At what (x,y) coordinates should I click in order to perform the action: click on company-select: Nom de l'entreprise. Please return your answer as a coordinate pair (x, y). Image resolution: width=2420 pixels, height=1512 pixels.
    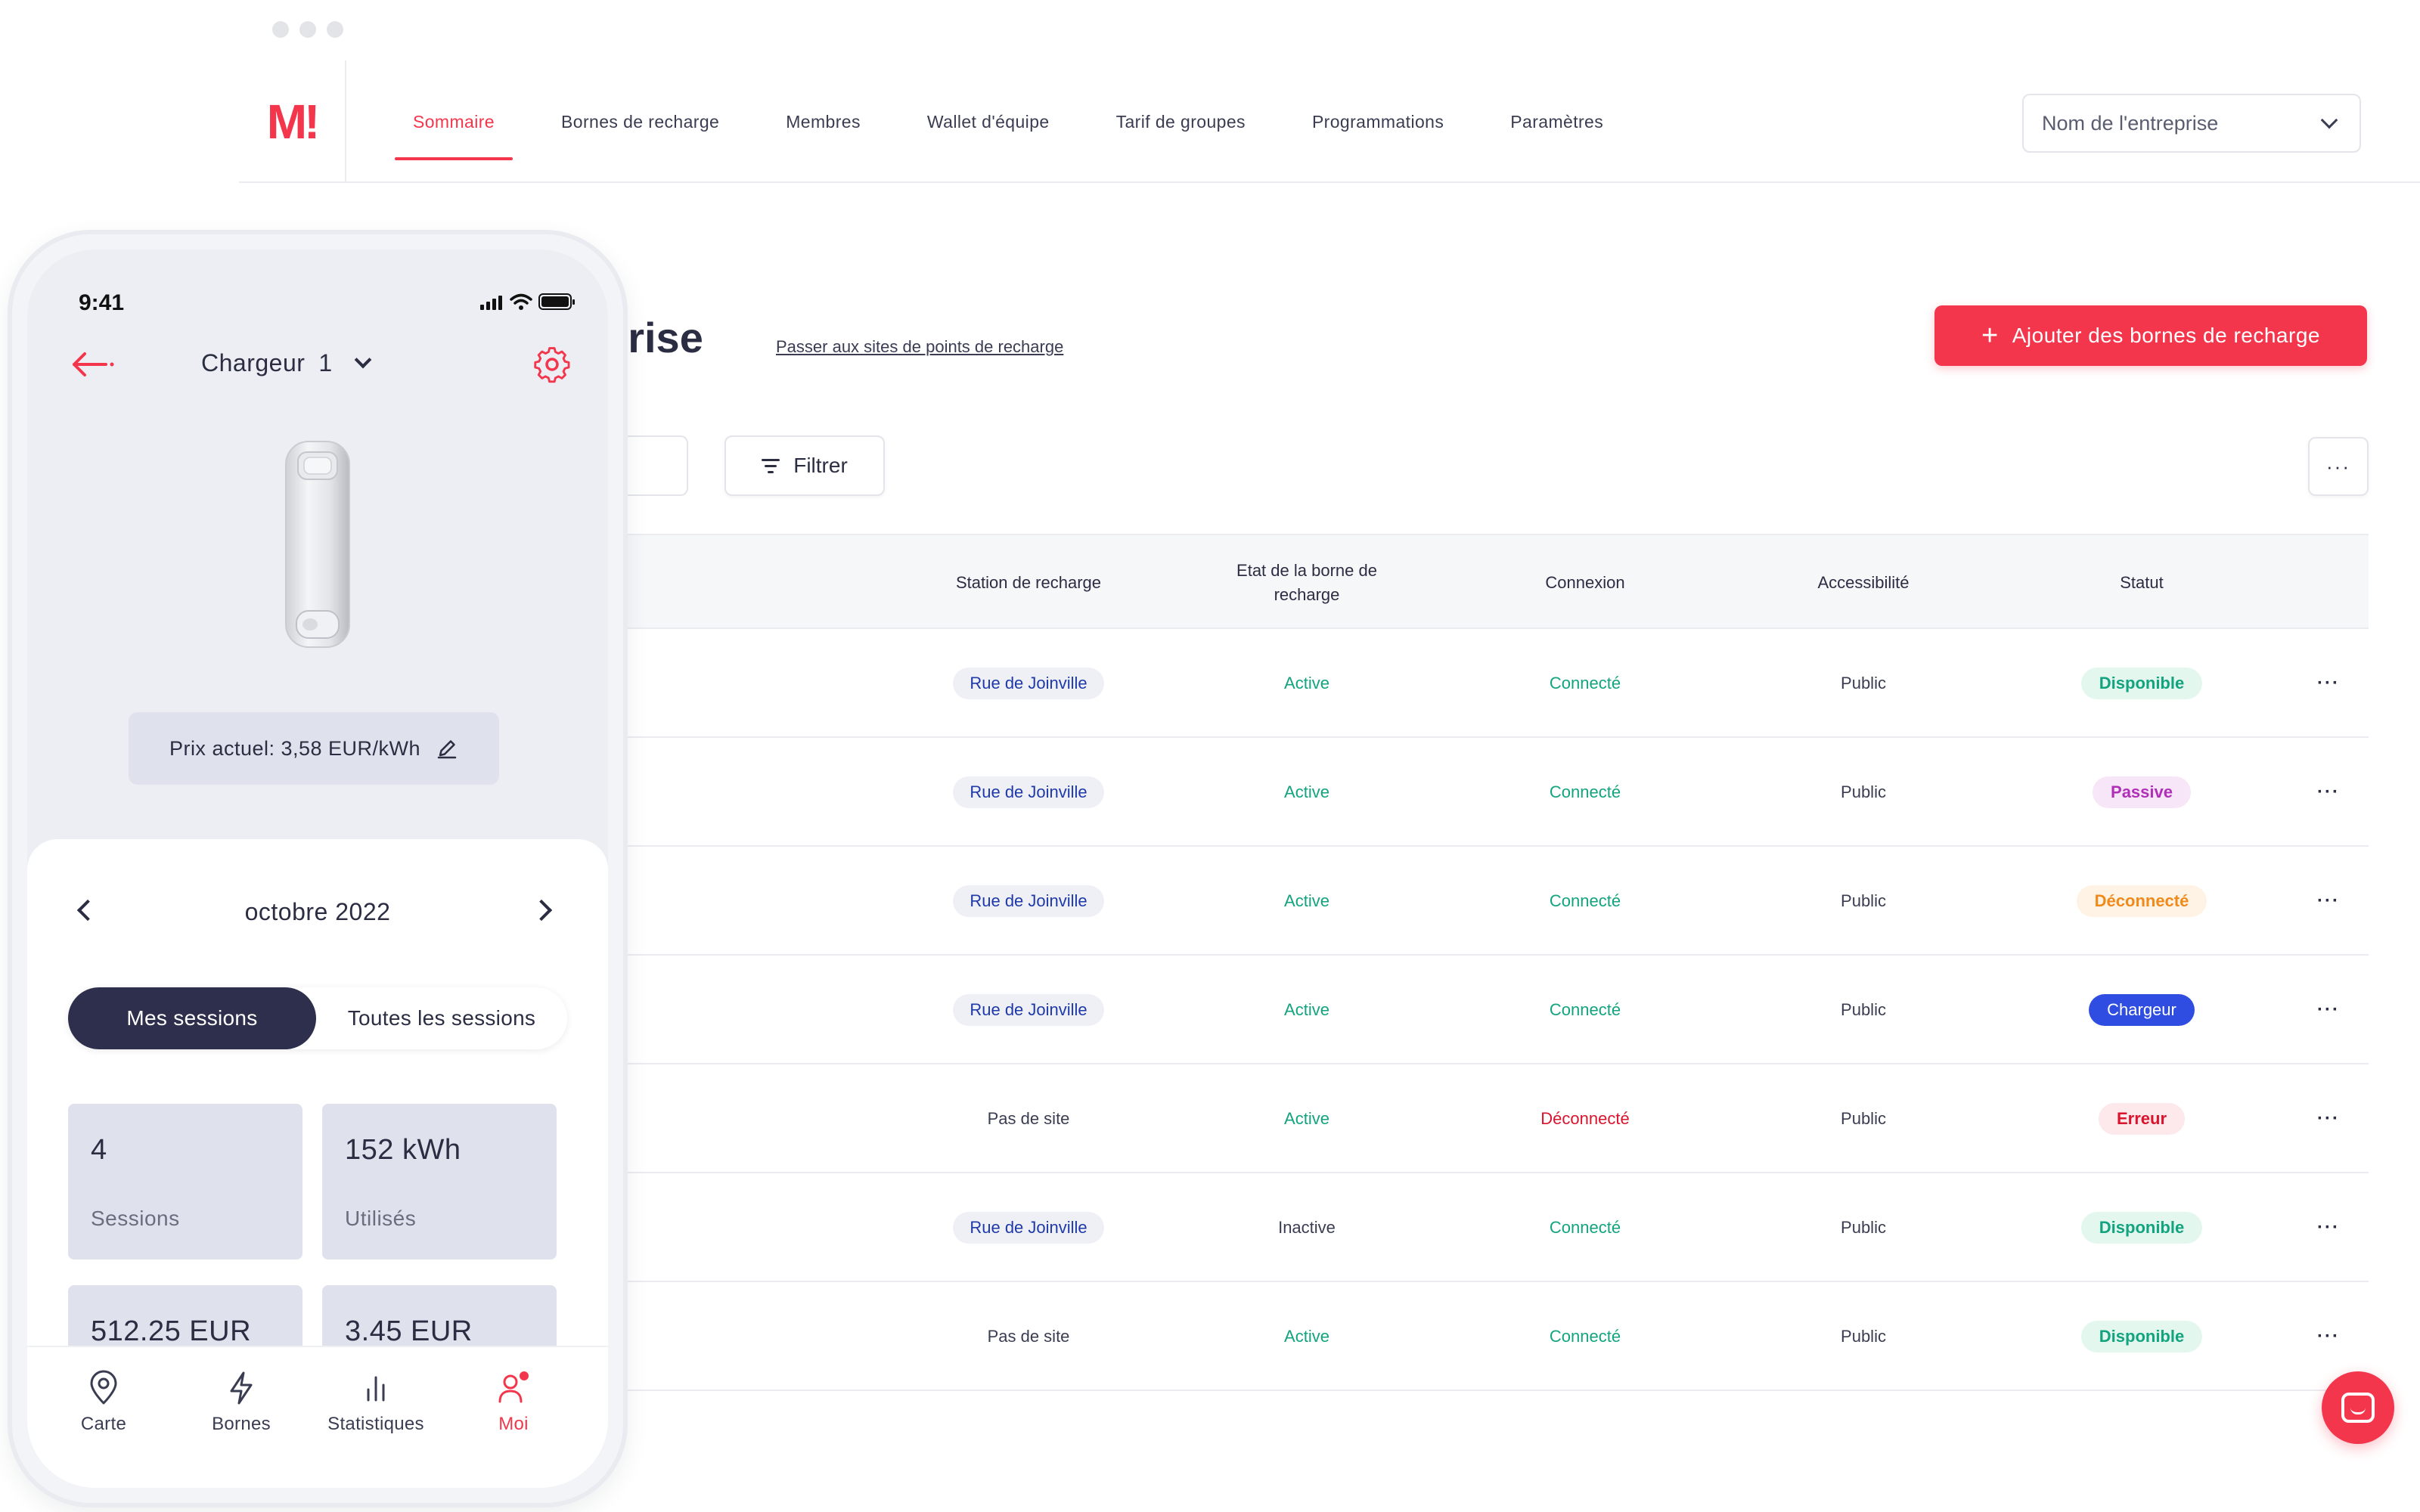
    Looking at the image, I should click on (2191, 123).